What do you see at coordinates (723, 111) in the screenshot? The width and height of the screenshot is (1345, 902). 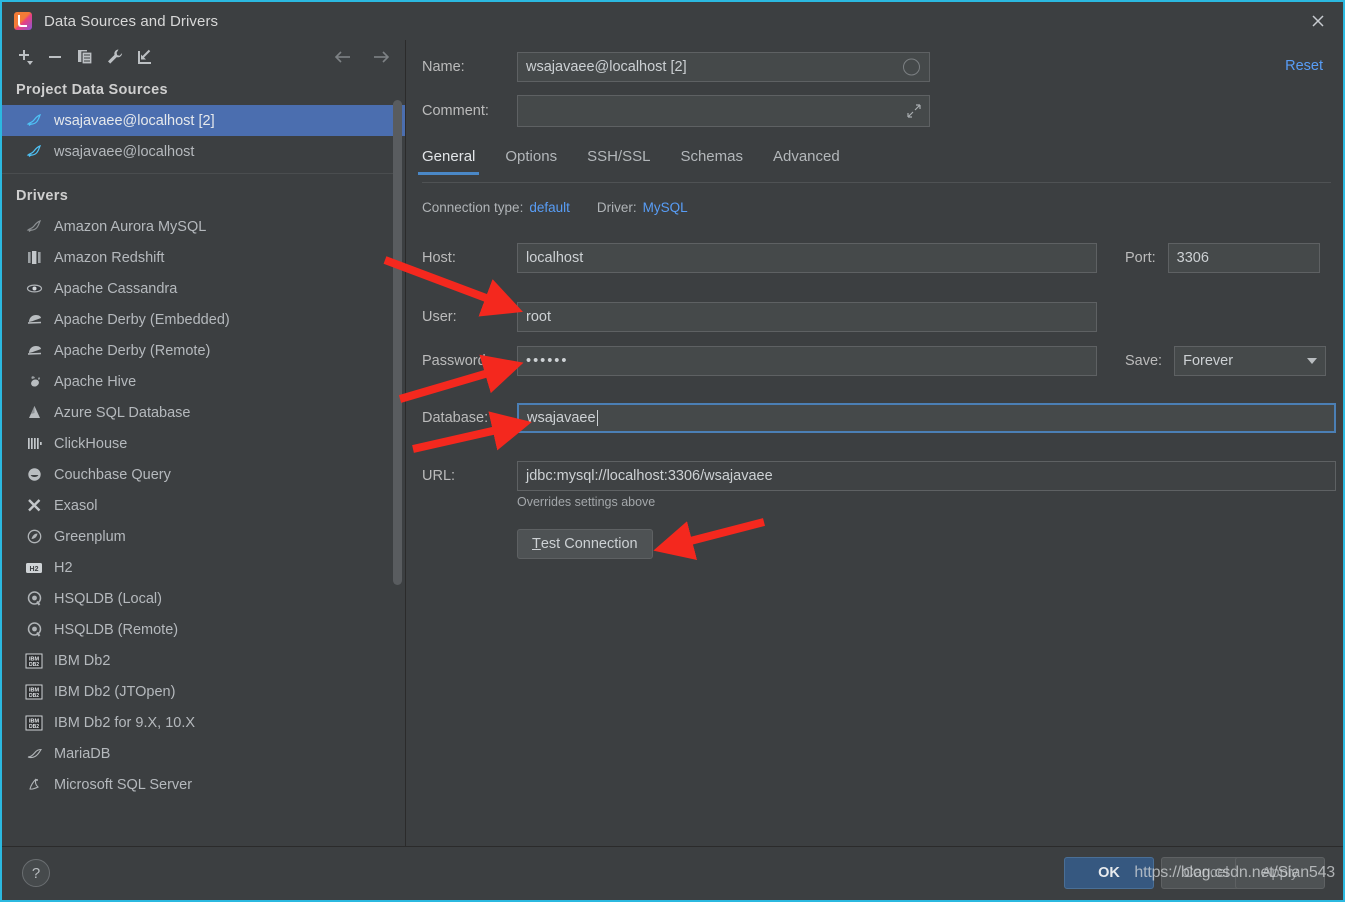 I see `comment-input` at bounding box center [723, 111].